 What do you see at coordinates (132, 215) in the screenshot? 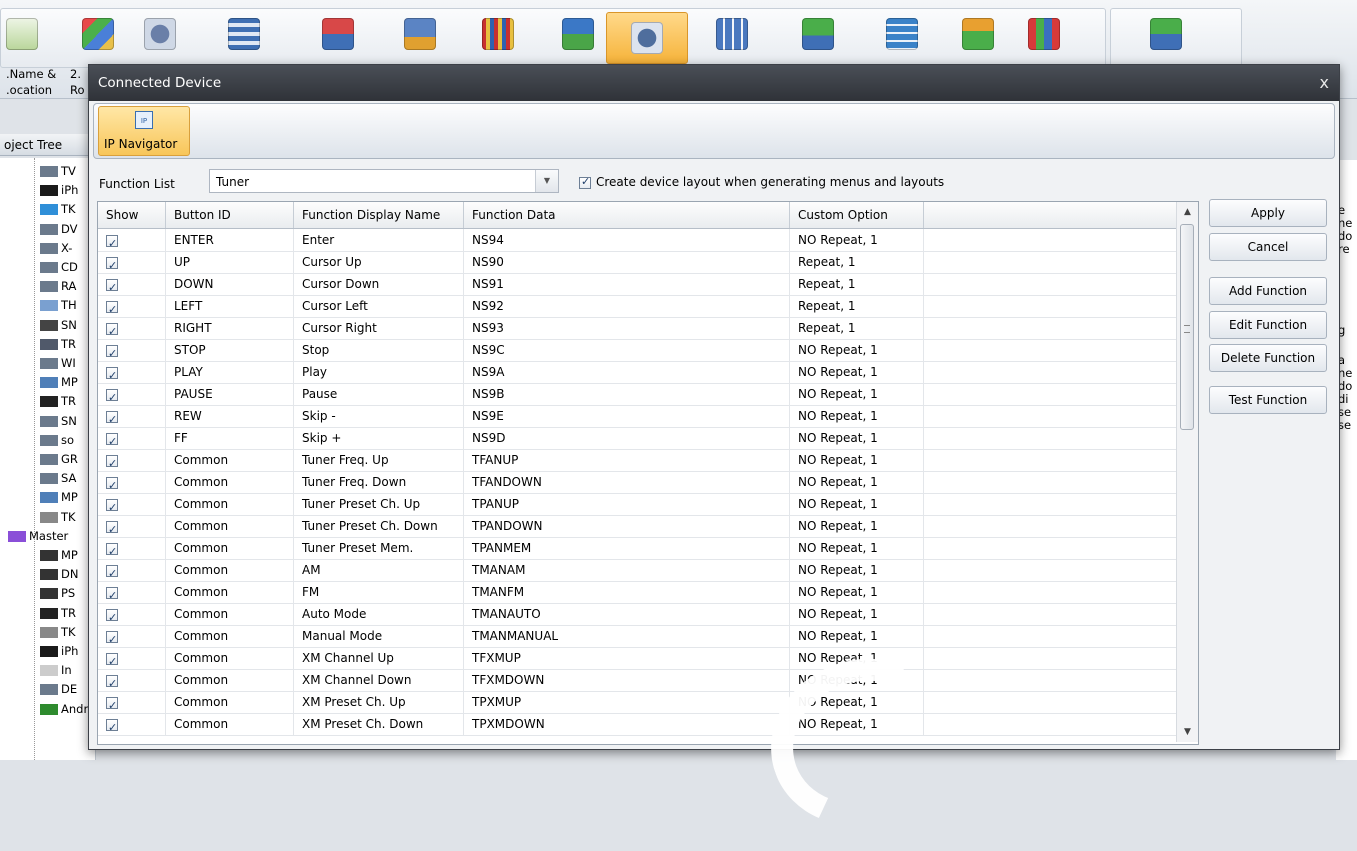
I see `column-header-show: Show` at bounding box center [132, 215].